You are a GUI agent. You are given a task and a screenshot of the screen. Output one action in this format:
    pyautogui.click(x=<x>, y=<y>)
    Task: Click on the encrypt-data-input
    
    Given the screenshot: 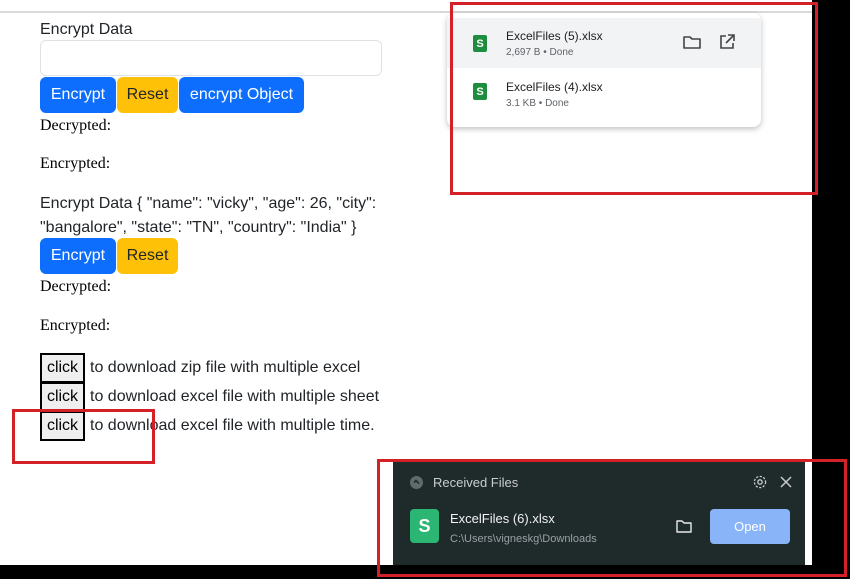 What is the action you would take?
    pyautogui.click(x=211, y=58)
    